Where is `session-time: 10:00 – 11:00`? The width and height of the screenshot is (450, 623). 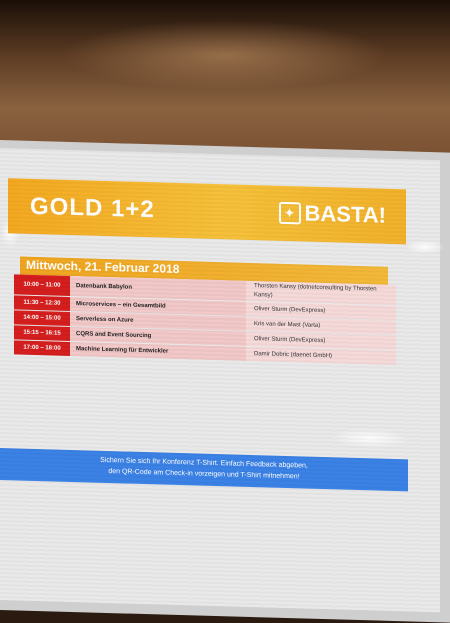 session-time: 10:00 – 11:00 is located at coordinates (42, 285).